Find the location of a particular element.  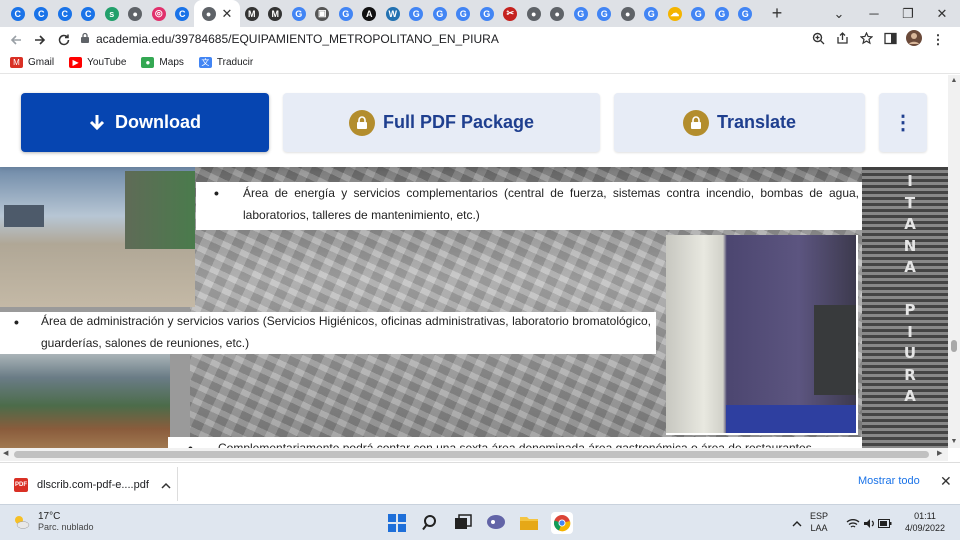

battery-icon is located at coordinates (885, 523).